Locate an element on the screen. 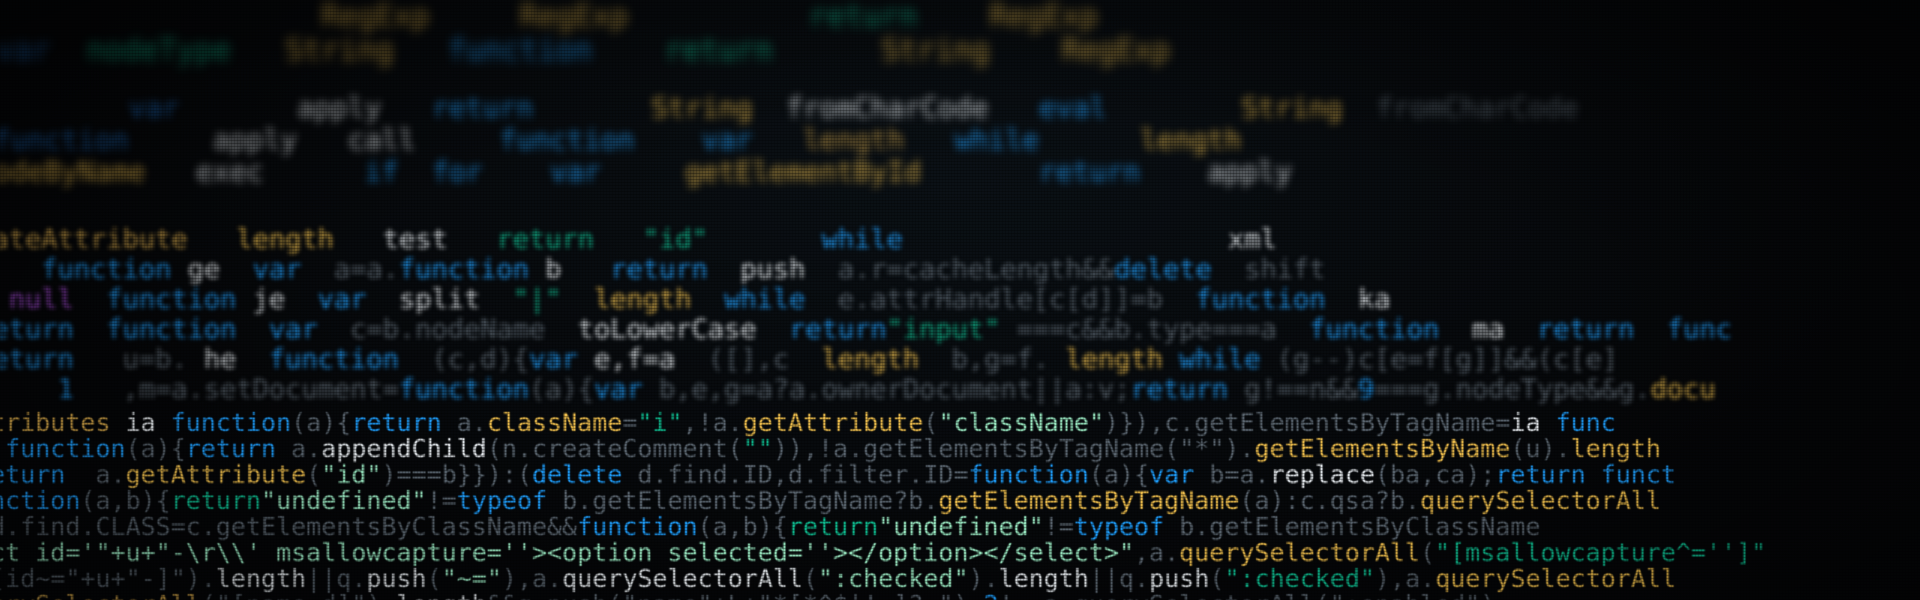 This screenshot has width=1920, height=600. code-token: shift is located at coordinates (1268, 269).